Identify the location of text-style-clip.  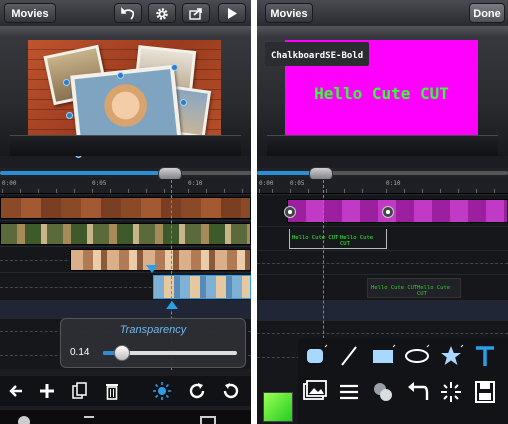
(397, 211).